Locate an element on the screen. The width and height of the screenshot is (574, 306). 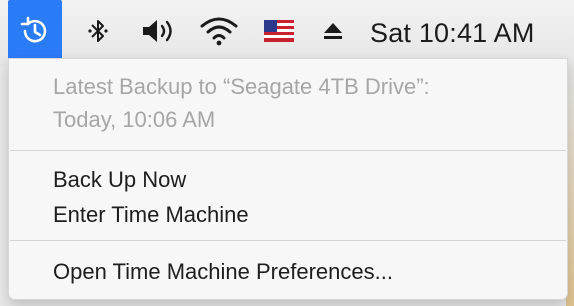
enter-time-machine-menu-item: Enter Time Machine is located at coordinates (151, 215).